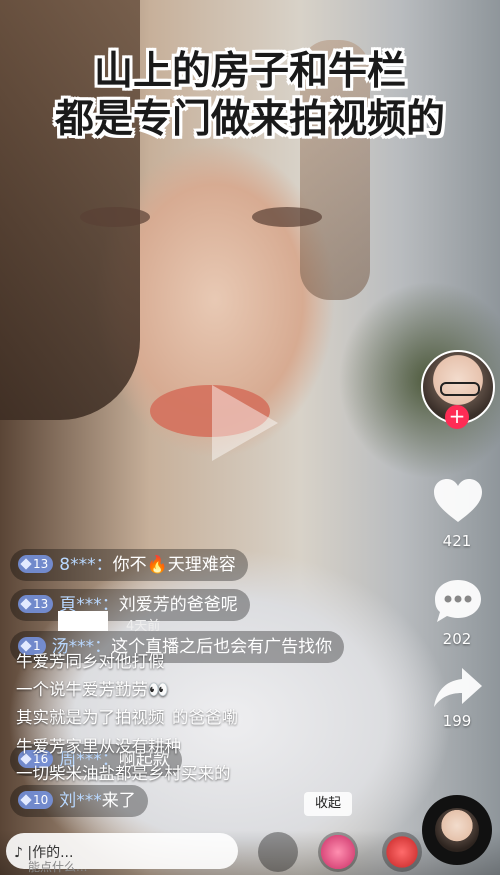  What do you see at coordinates (328, 804) in the screenshot?
I see `collapse-button: 收起` at bounding box center [328, 804].